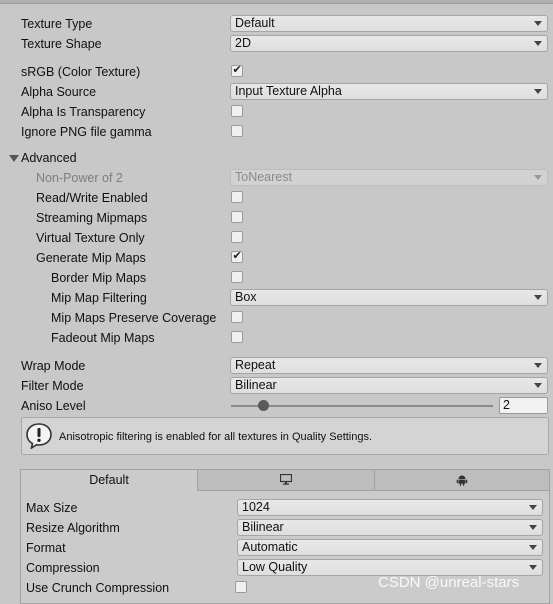 This screenshot has height=604, width=553. I want to click on alpha-is-transparency-row: Alpha Is Transparency, so click(276, 112).